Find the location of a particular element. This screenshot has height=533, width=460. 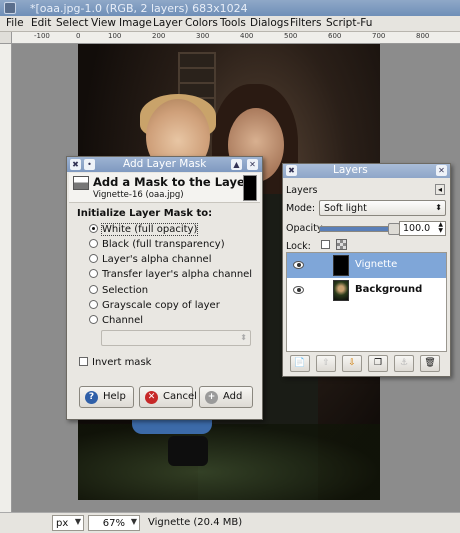

layers-tab-label: Layers is located at coordinates (301, 190).